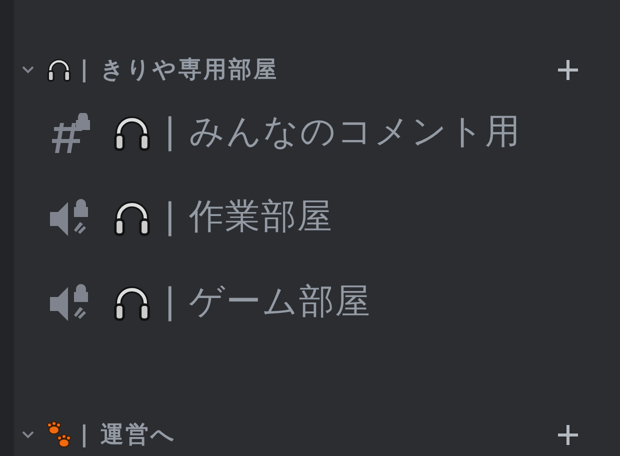  I want to click on channel-name: | みんなのコメント用, so click(342, 132).